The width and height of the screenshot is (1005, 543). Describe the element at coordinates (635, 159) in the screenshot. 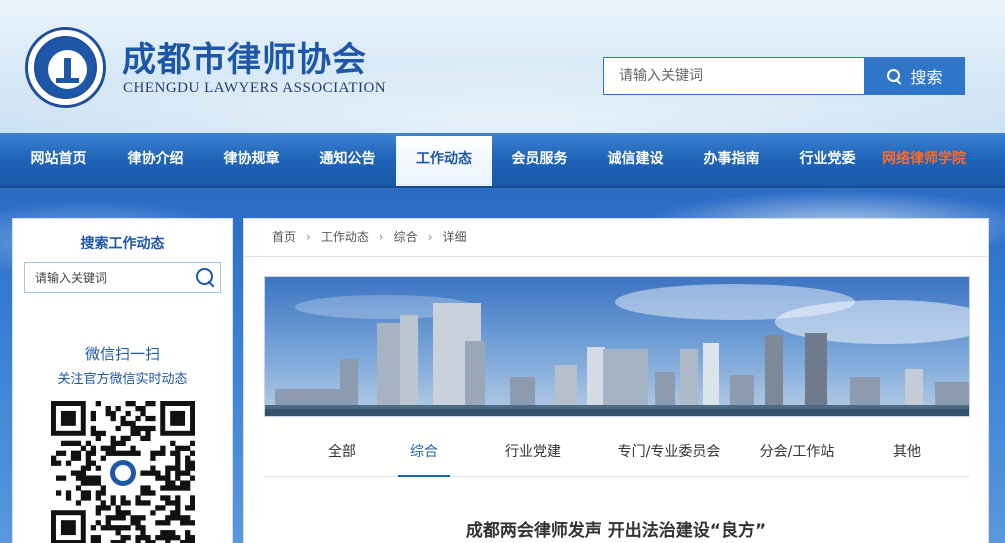

I see `nav-item-integrity: 诚信建设` at that location.